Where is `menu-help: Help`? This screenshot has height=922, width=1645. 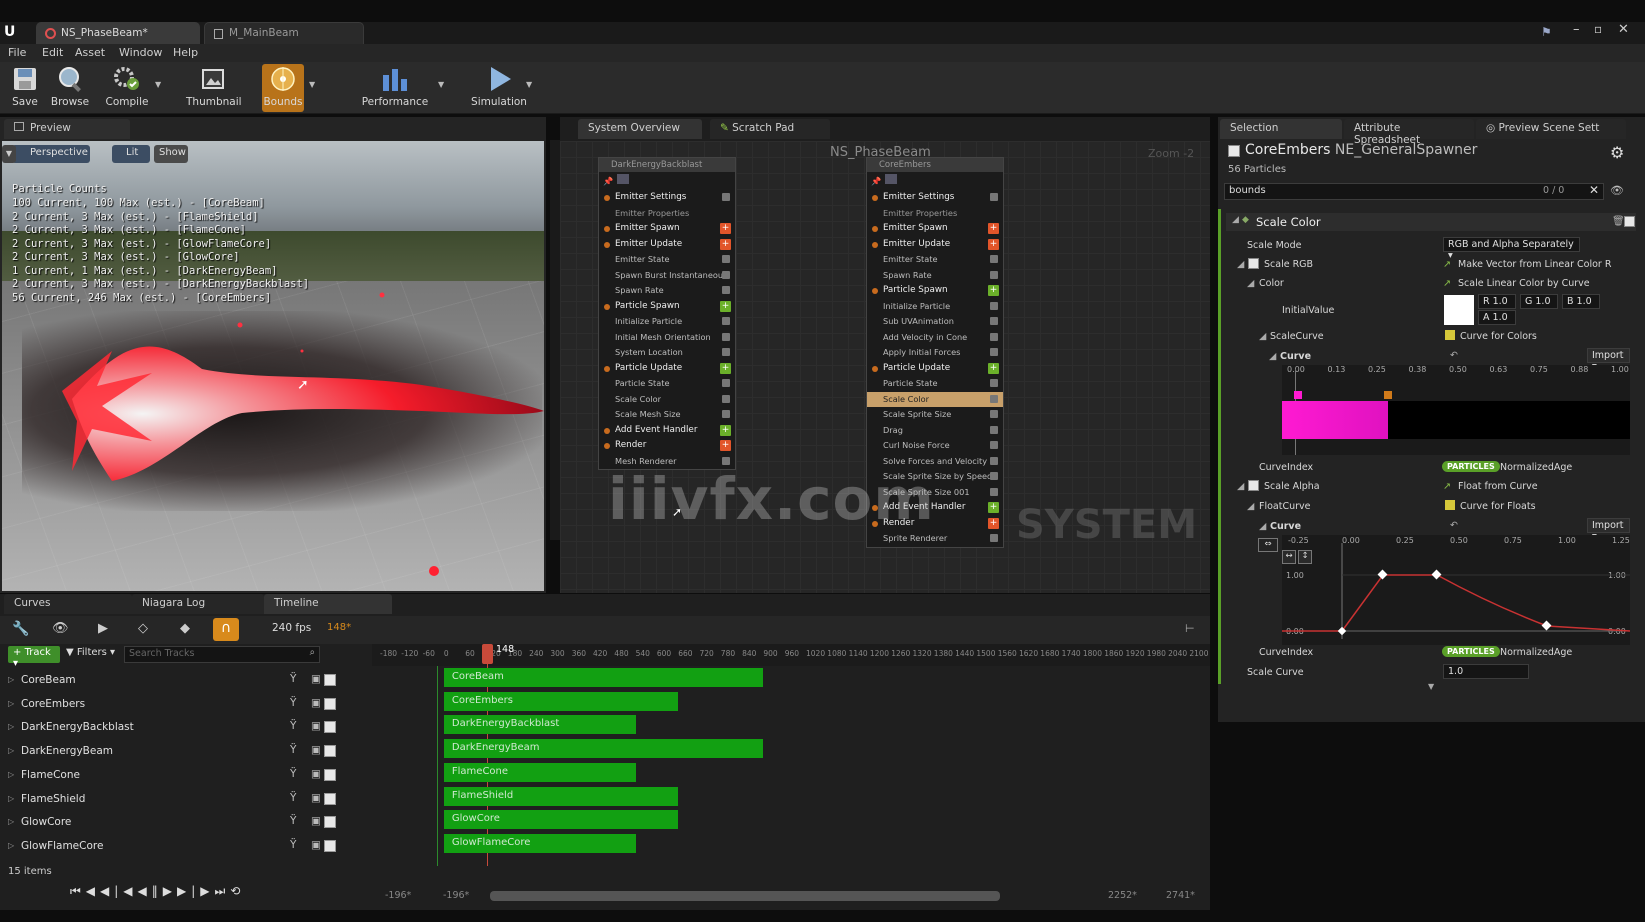
menu-help: Help is located at coordinates (185, 52).